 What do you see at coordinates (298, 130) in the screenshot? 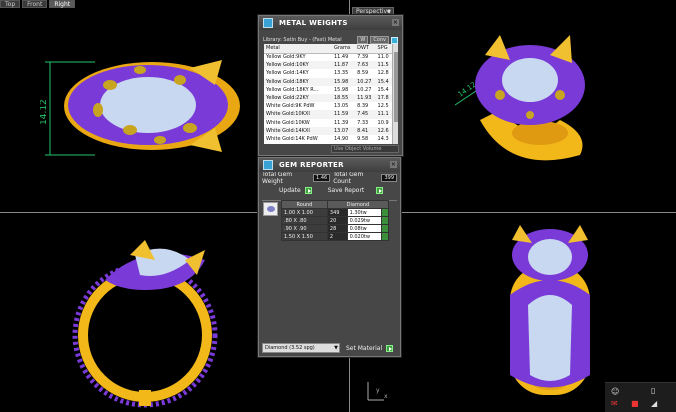
I see `cell: White Gold:14KXI` at bounding box center [298, 130].